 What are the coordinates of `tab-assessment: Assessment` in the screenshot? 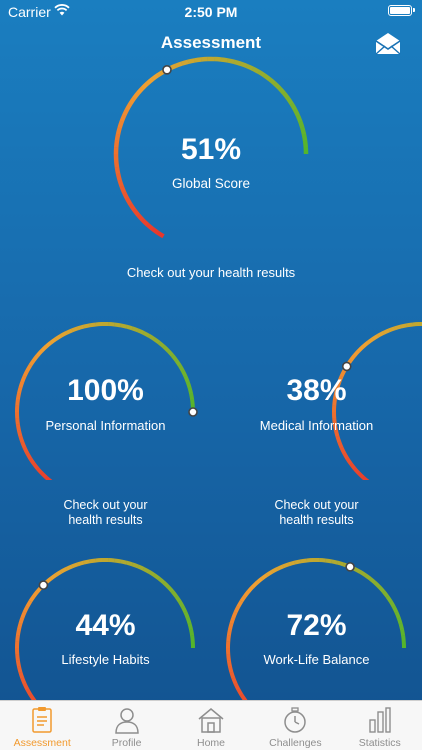 It's located at (42, 725).